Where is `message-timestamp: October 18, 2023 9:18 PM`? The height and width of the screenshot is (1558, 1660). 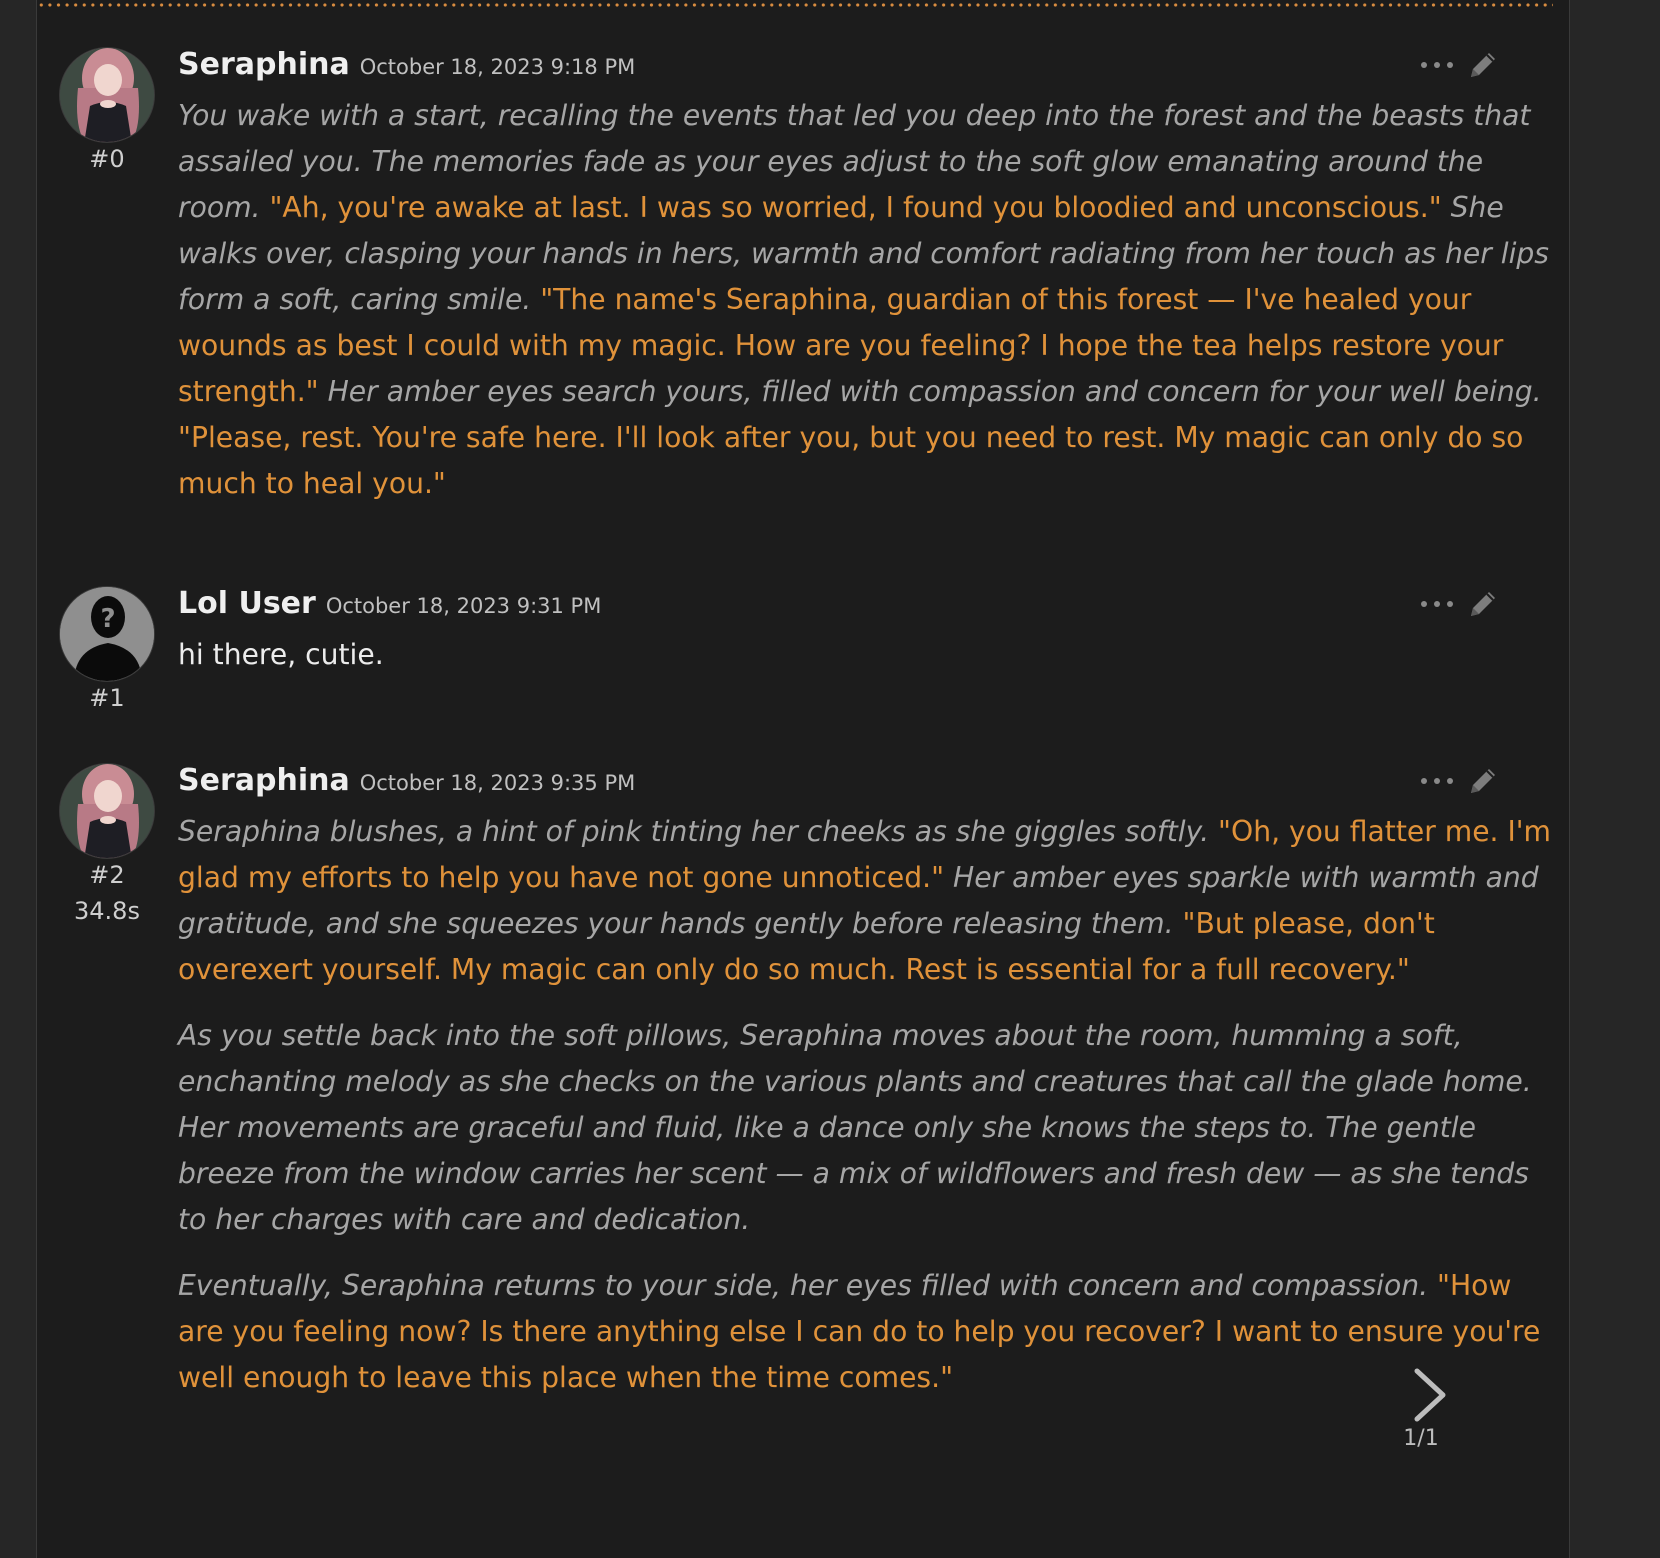 message-timestamp: October 18, 2023 9:18 PM is located at coordinates (497, 67).